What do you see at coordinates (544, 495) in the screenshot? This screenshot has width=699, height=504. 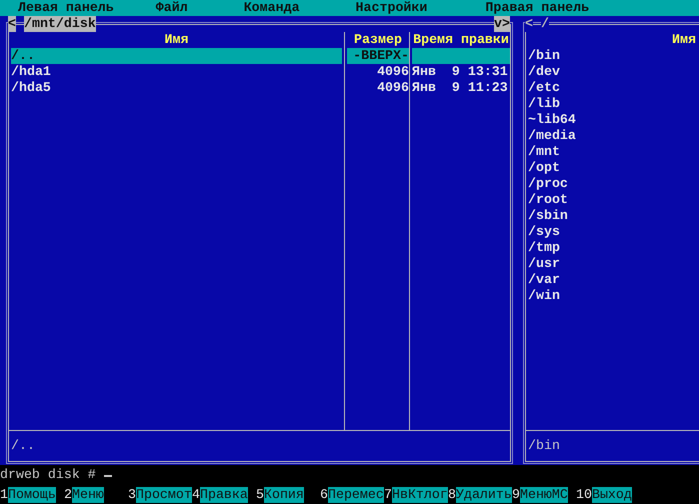 I see `function-key-button: МенюМС` at bounding box center [544, 495].